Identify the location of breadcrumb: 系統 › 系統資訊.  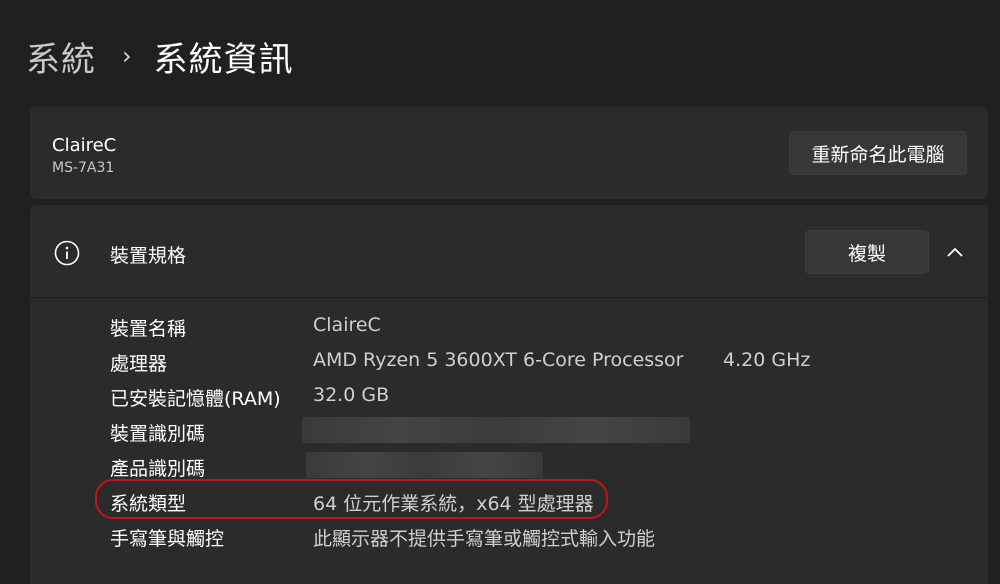
(160, 56).